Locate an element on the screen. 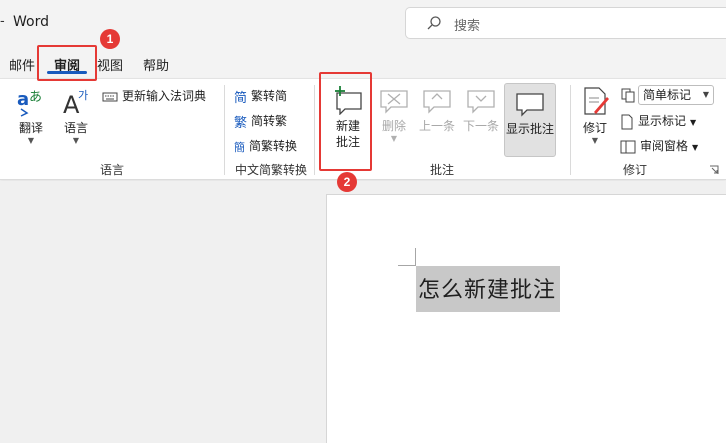  show-comments-button: 显示批注 is located at coordinates (530, 120).